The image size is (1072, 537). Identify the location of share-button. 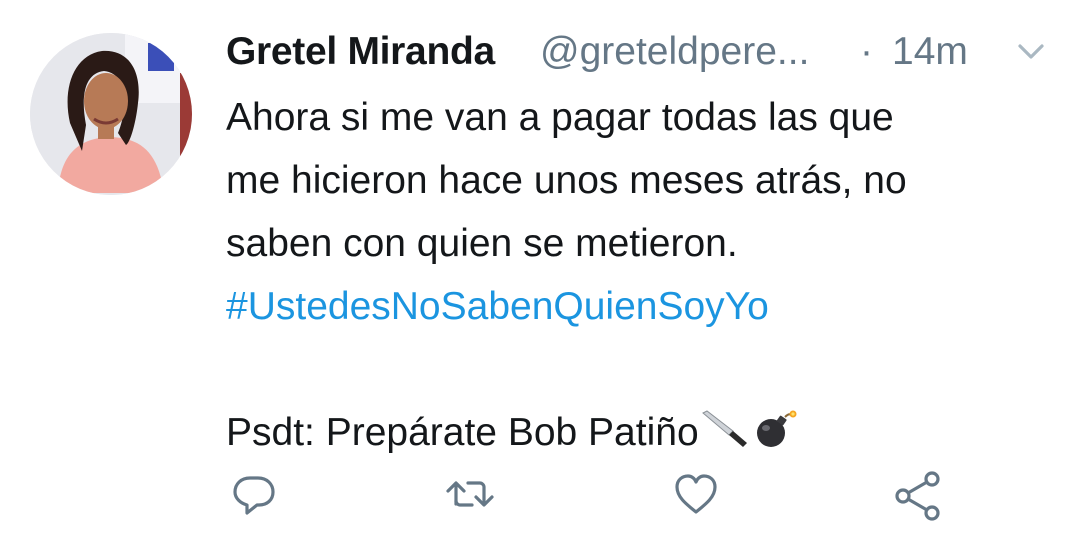
(916, 495).